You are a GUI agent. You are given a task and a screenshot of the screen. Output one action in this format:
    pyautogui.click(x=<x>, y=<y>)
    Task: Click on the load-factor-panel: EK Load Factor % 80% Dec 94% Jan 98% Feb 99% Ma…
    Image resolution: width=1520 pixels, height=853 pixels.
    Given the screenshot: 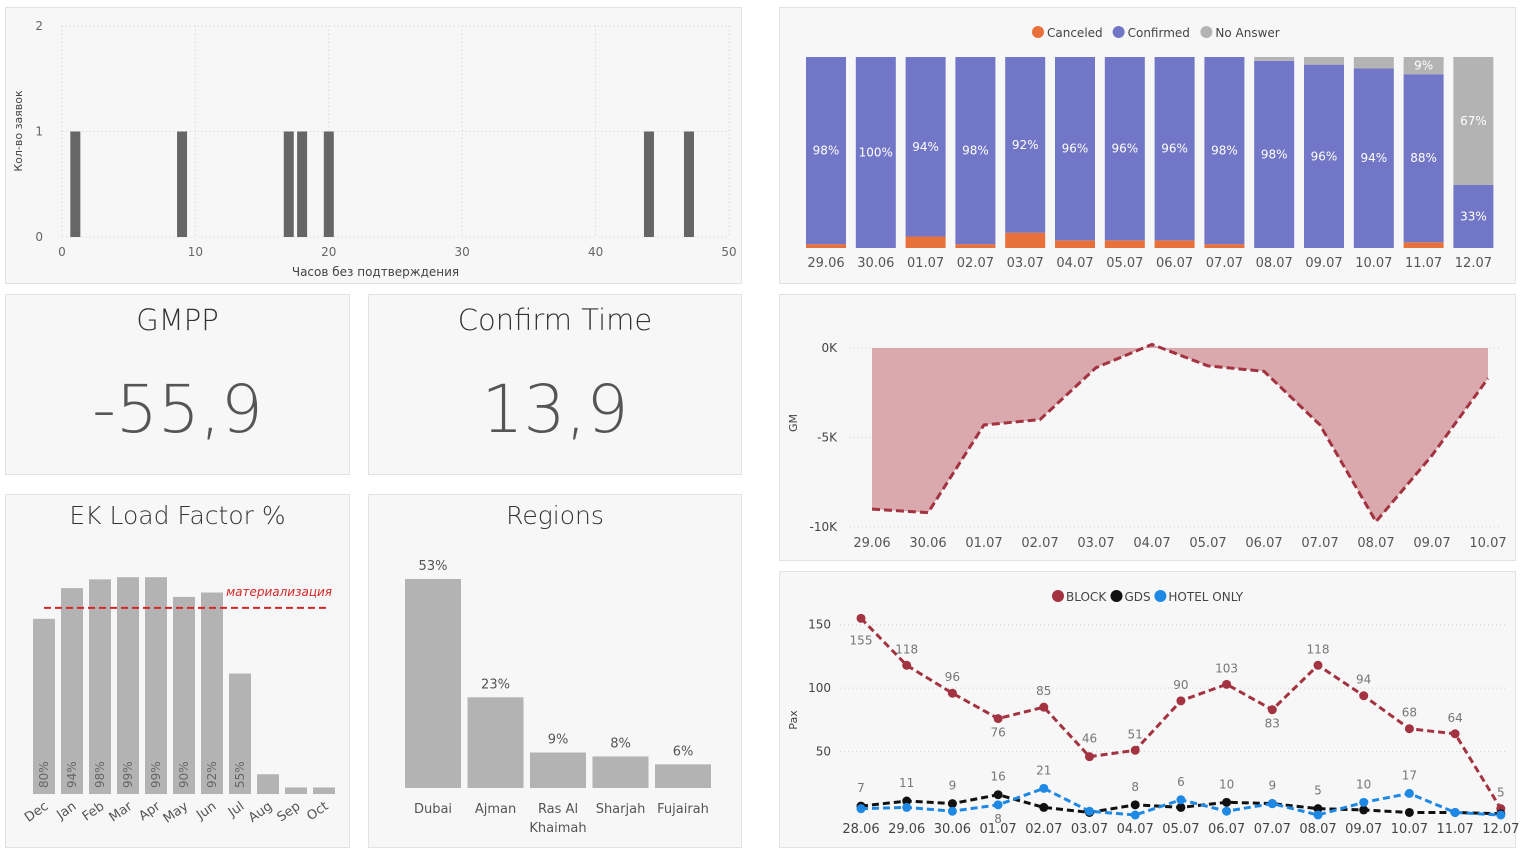 What is the action you would take?
    pyautogui.click(x=177, y=671)
    